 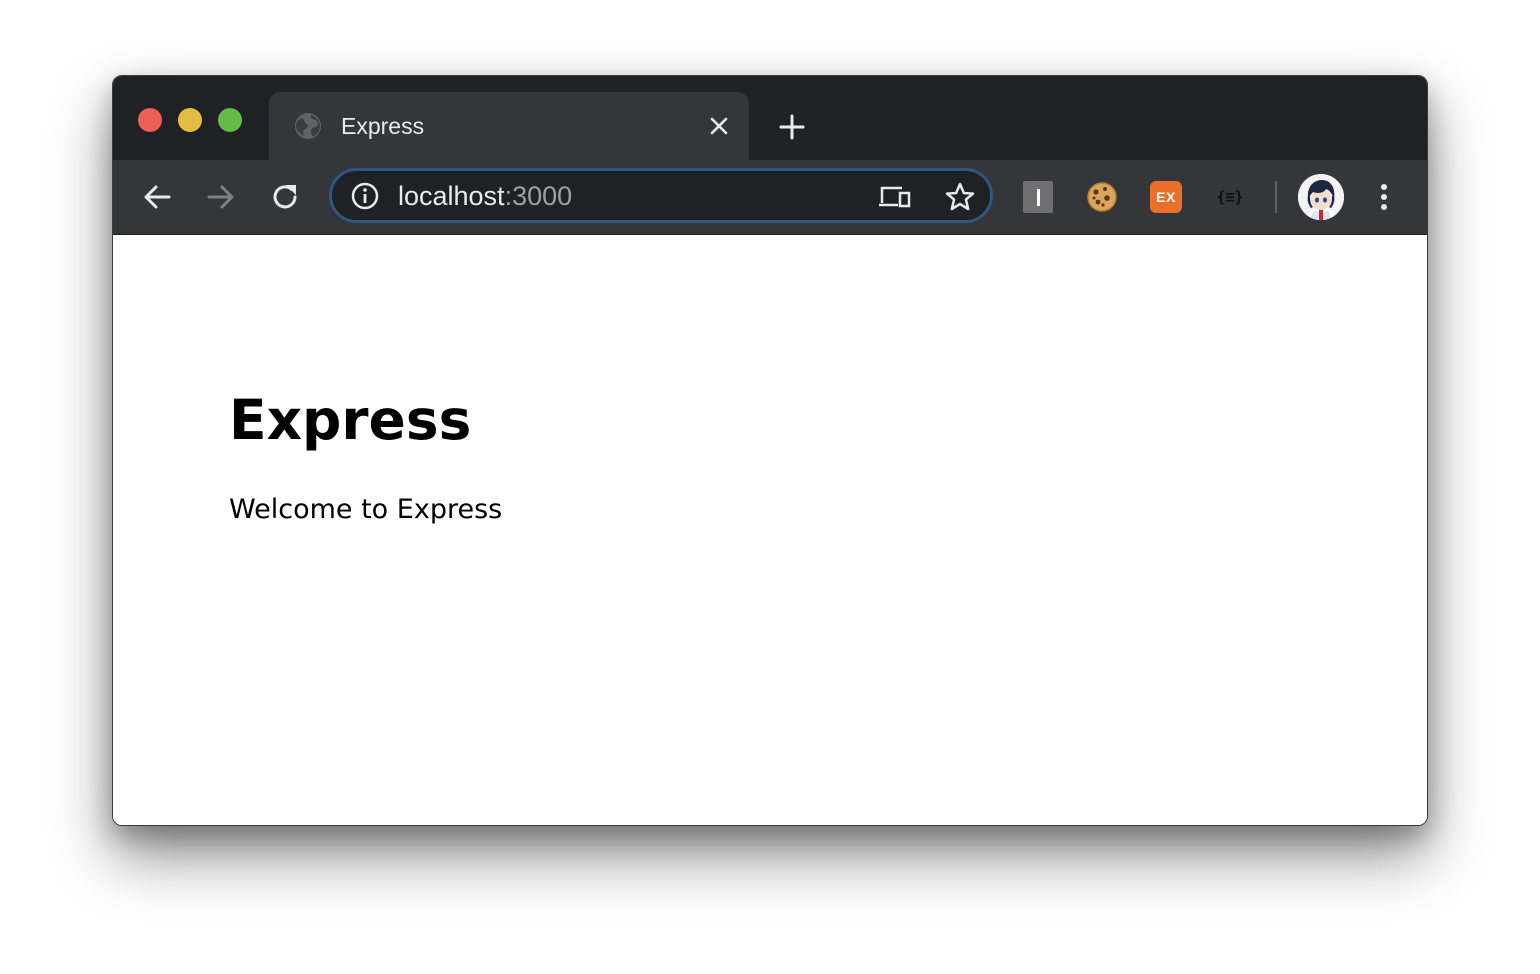 What do you see at coordinates (451, 196) in the screenshot?
I see `url-host: localhost` at bounding box center [451, 196].